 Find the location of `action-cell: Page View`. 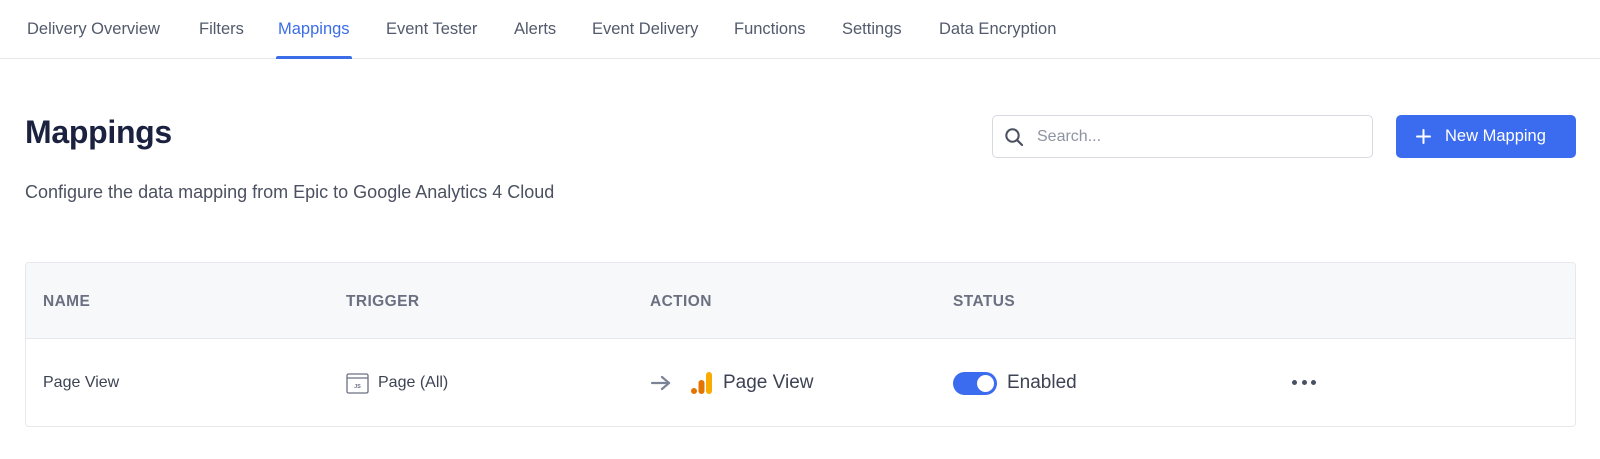

action-cell: Page View is located at coordinates (732, 382).